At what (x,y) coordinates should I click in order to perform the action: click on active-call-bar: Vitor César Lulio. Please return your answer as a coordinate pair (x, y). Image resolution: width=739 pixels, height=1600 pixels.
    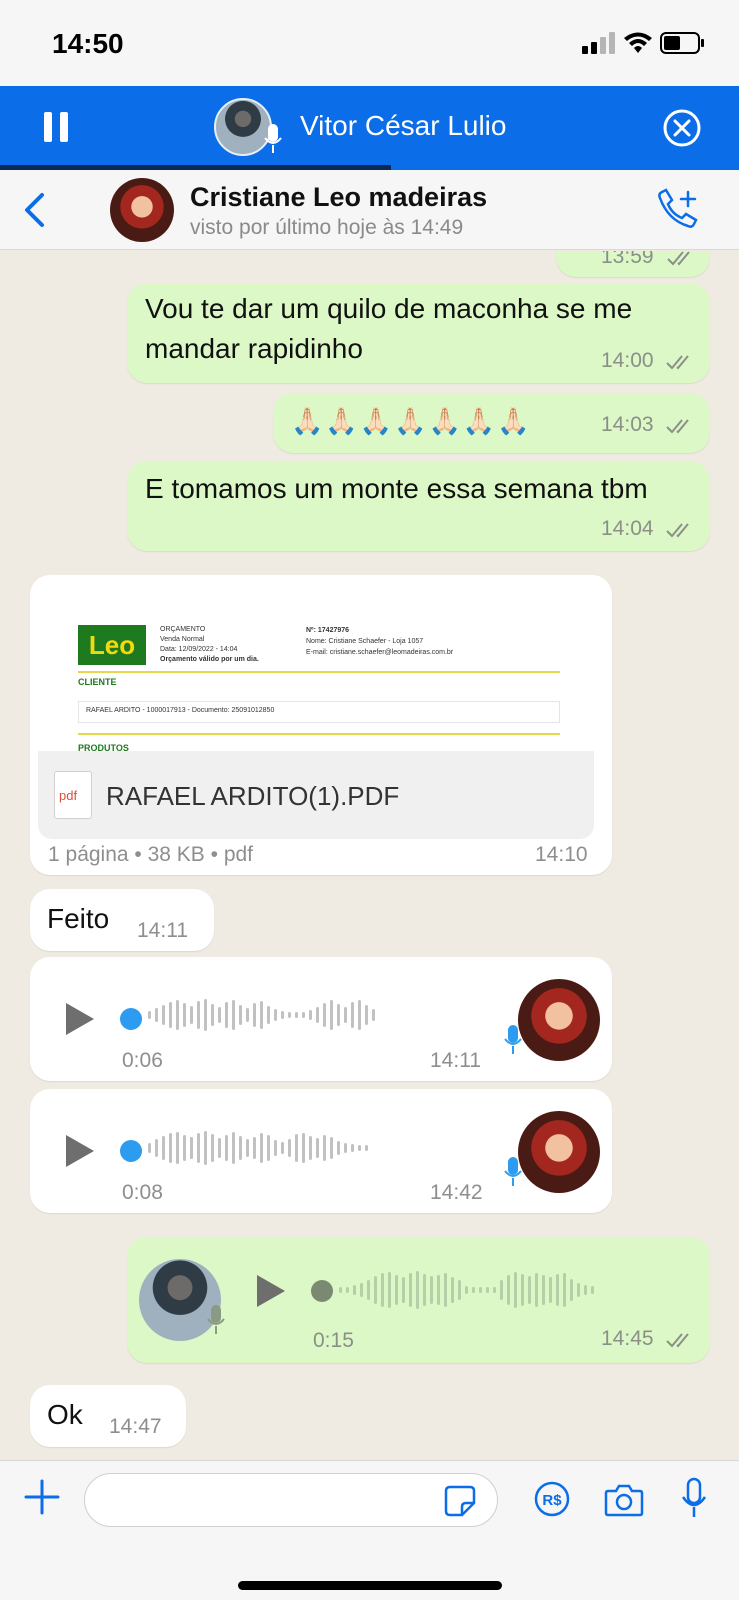
    Looking at the image, I should click on (369, 128).